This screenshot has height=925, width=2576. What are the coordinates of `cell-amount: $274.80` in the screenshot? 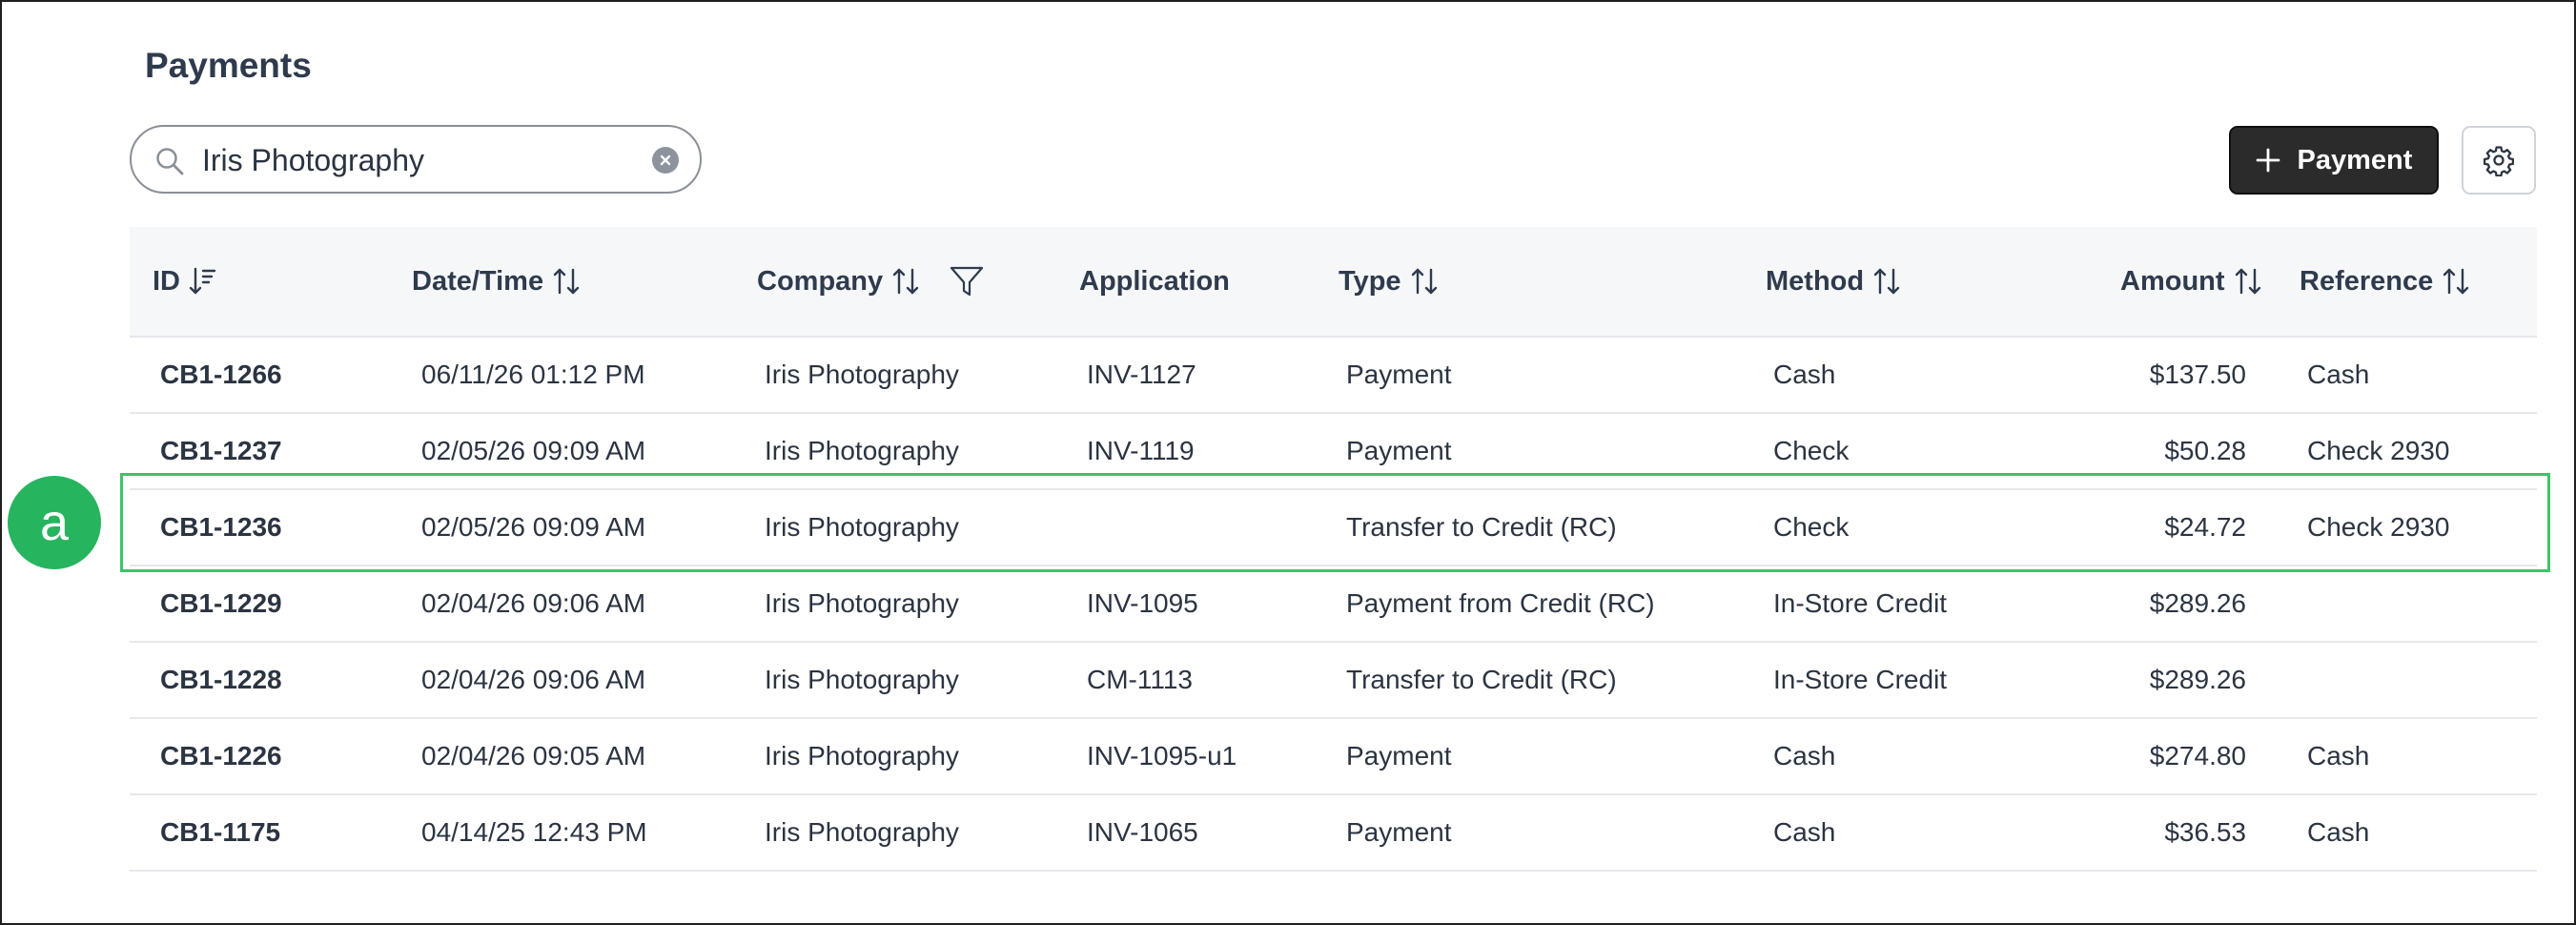 It's located at (2197, 756).